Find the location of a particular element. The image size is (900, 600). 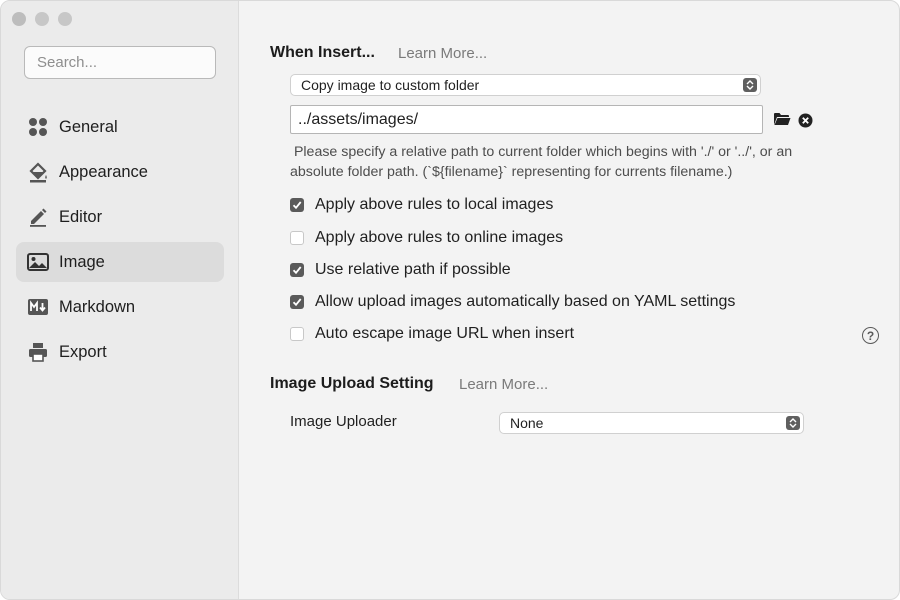

option-auto-escape-url: Auto escape image URL when insert is located at coordinates (432, 334).